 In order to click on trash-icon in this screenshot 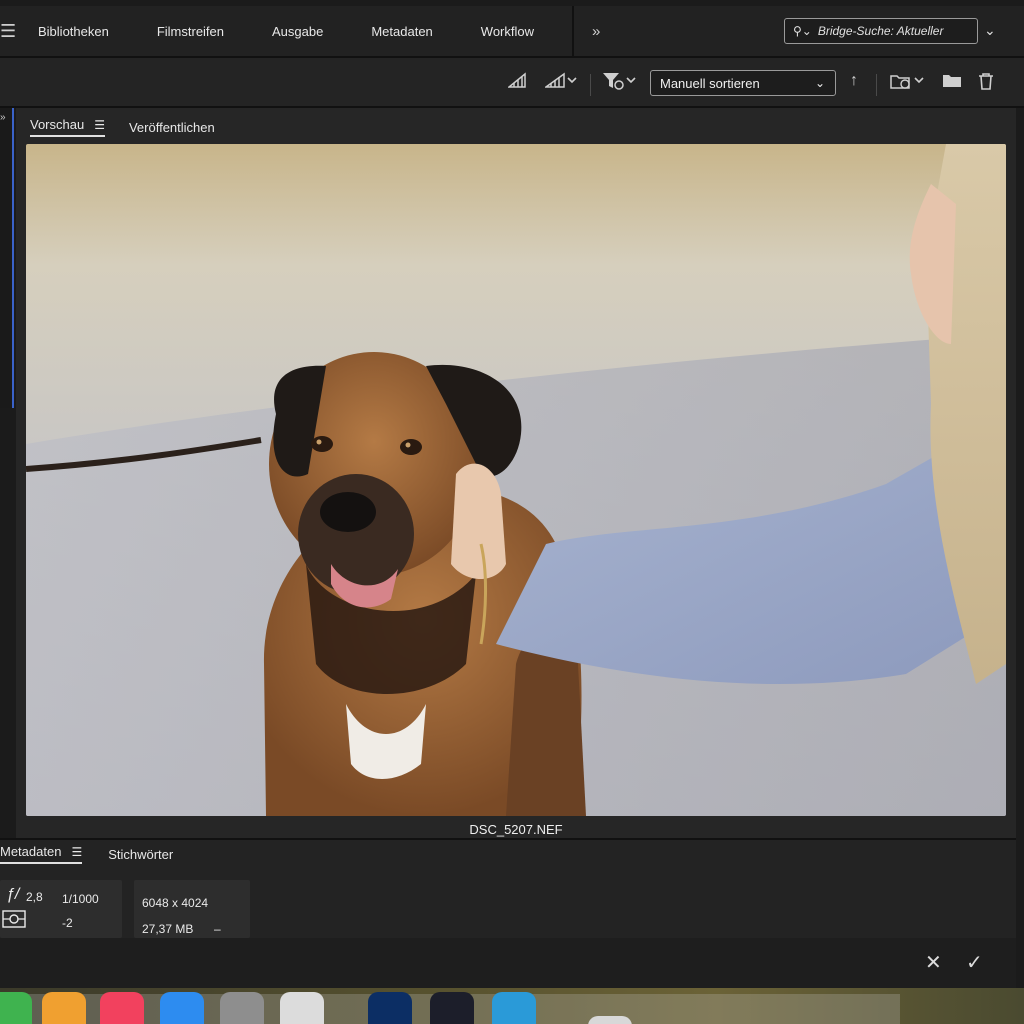, I will do `click(986, 83)`.